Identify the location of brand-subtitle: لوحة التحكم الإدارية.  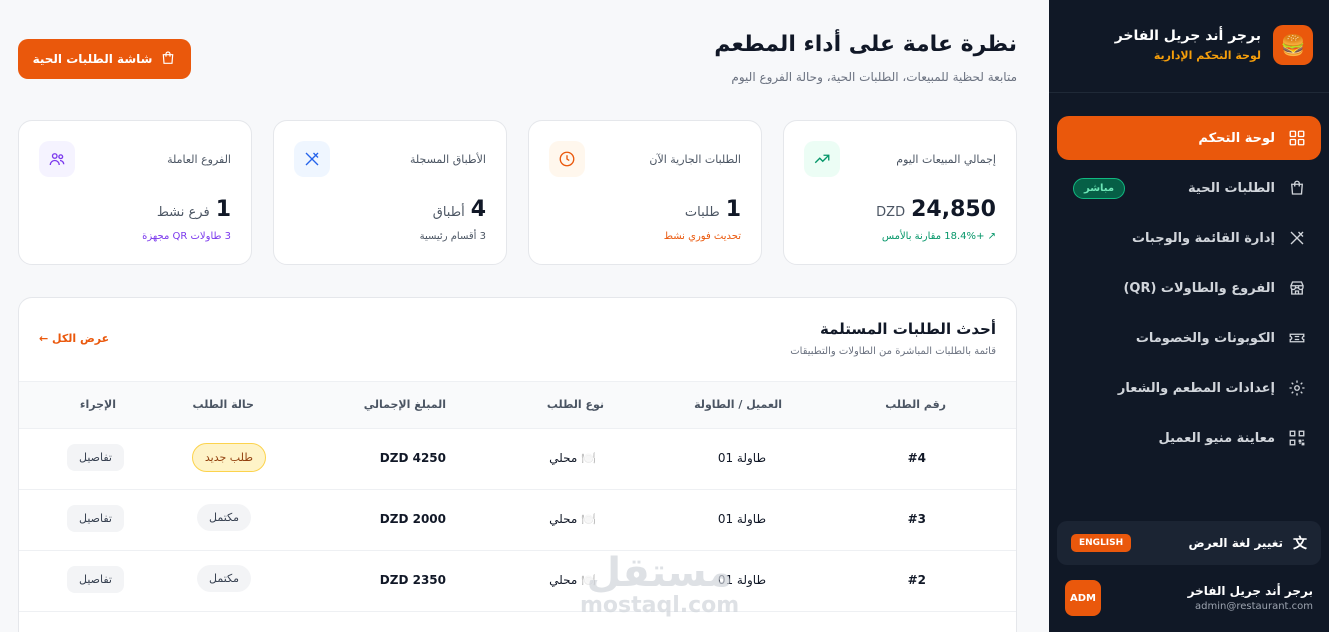
(1207, 55).